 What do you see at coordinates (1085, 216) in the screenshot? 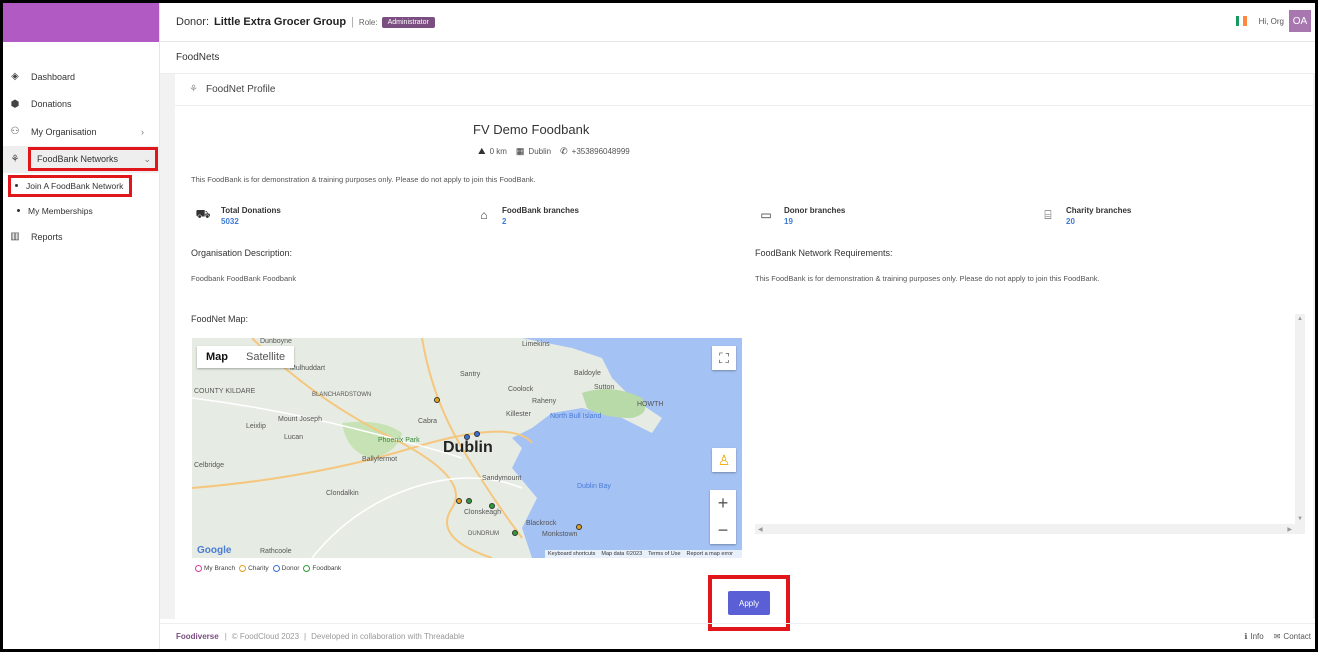
I see `stat-charity-branches: ⌸ Charity branches 20` at bounding box center [1085, 216].